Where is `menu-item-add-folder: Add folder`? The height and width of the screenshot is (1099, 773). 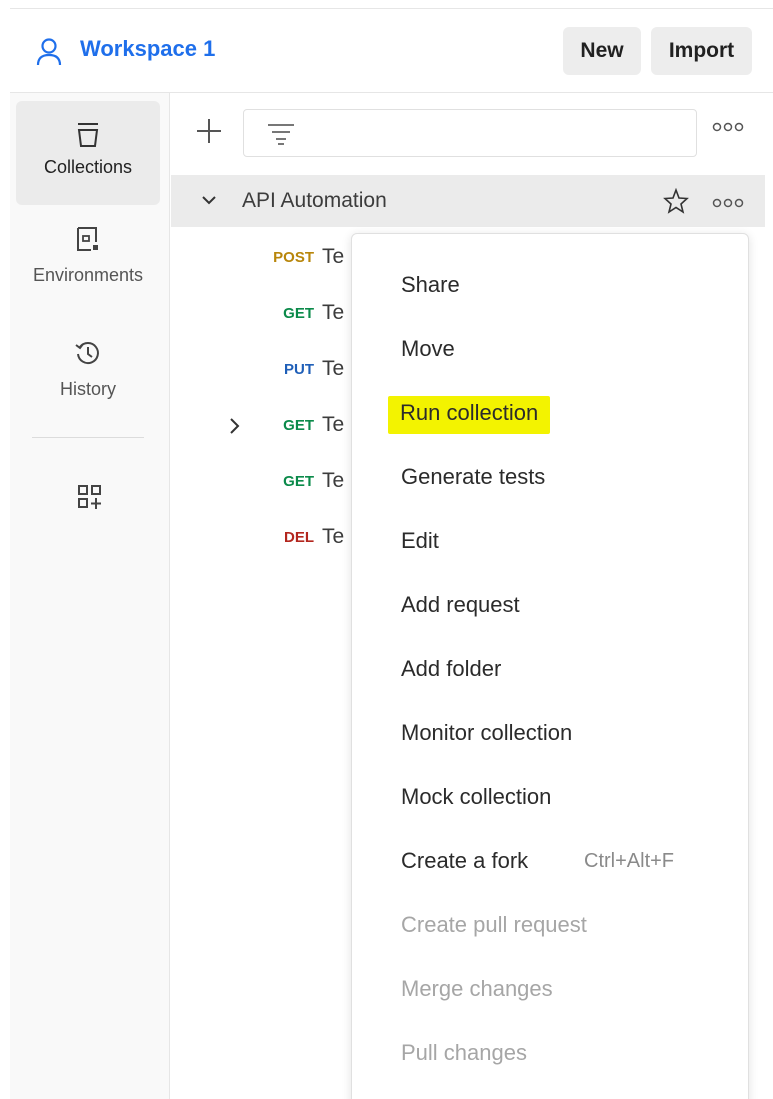 menu-item-add-folder: Add folder is located at coordinates (451, 669).